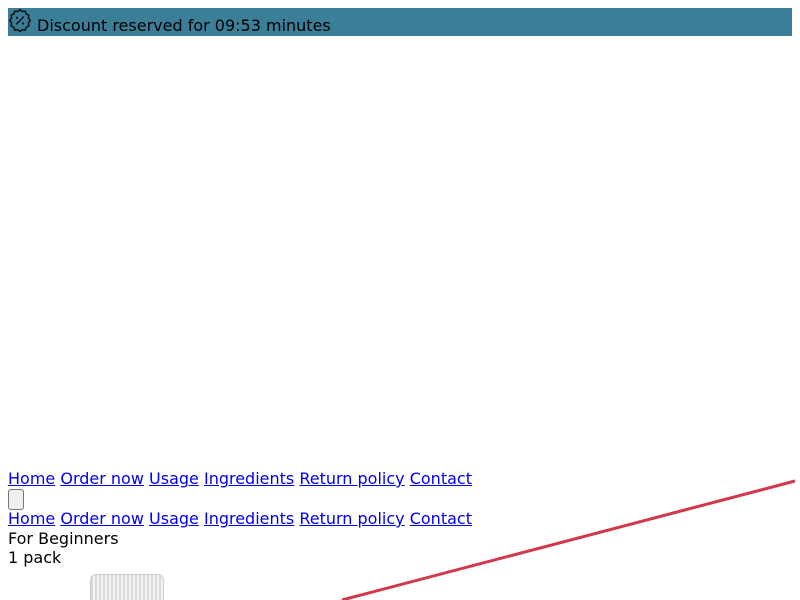 This screenshot has width=800, height=600. I want to click on mobile-nav-link-home: Home, so click(31, 518).